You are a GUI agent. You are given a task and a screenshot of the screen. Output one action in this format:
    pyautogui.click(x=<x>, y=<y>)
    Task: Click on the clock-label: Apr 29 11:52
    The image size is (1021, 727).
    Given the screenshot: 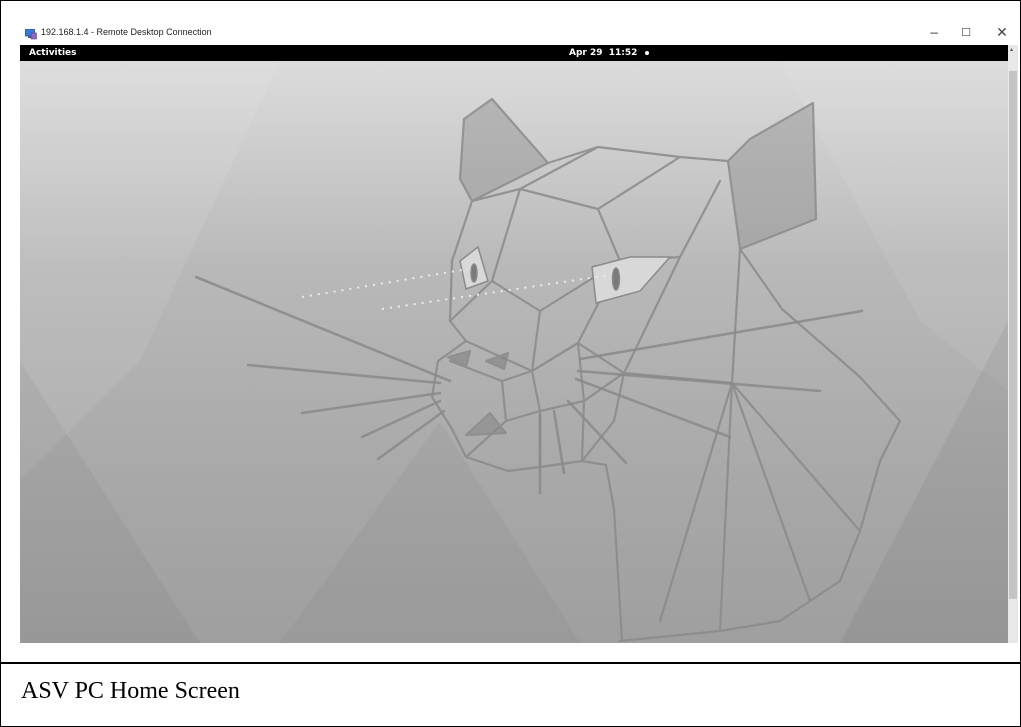 What is the action you would take?
    pyautogui.click(x=603, y=53)
    